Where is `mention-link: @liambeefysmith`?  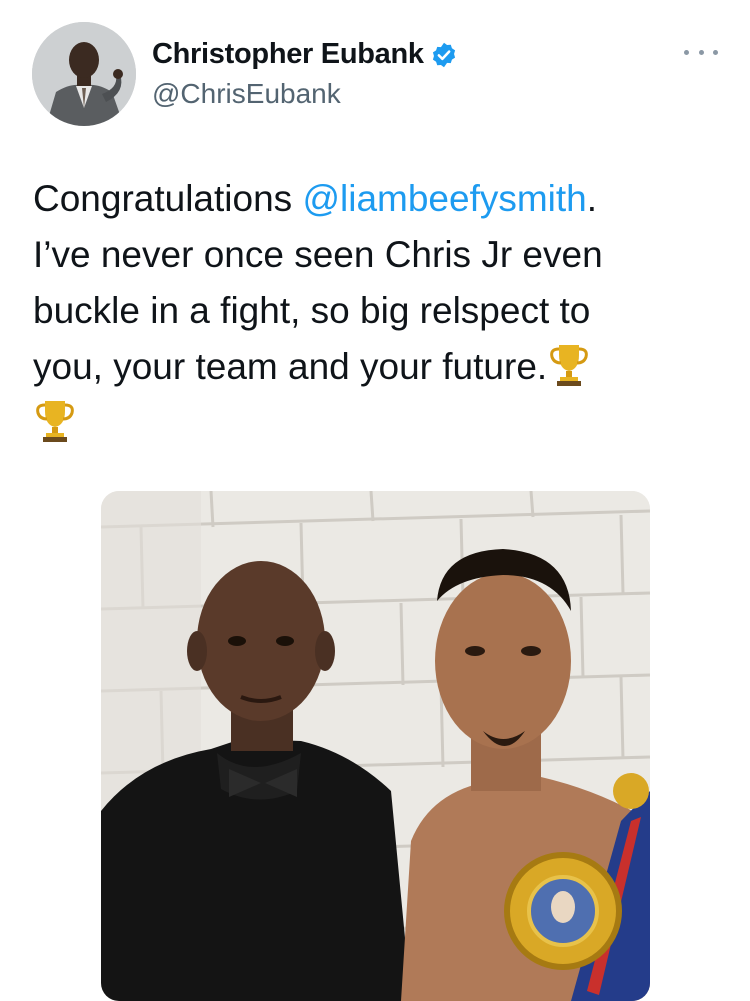 mention-link: @liambeefysmith is located at coordinates (444, 198).